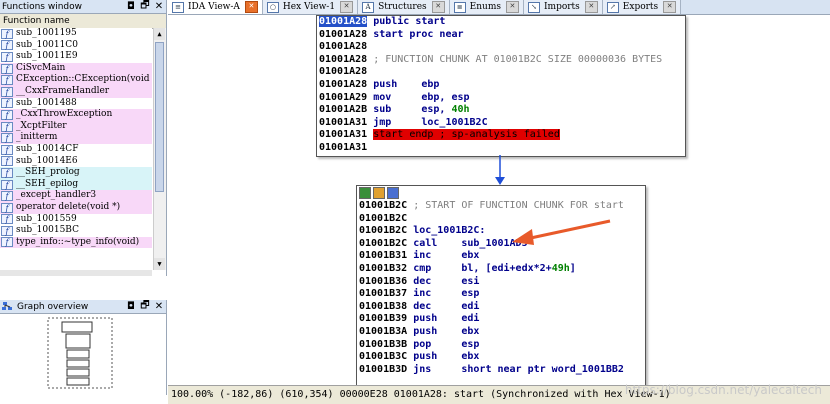 The height and width of the screenshot is (404, 830). Describe the element at coordinates (563, 7) in the screenshot. I see `tab-imports: ↘ Imports ✕` at that location.